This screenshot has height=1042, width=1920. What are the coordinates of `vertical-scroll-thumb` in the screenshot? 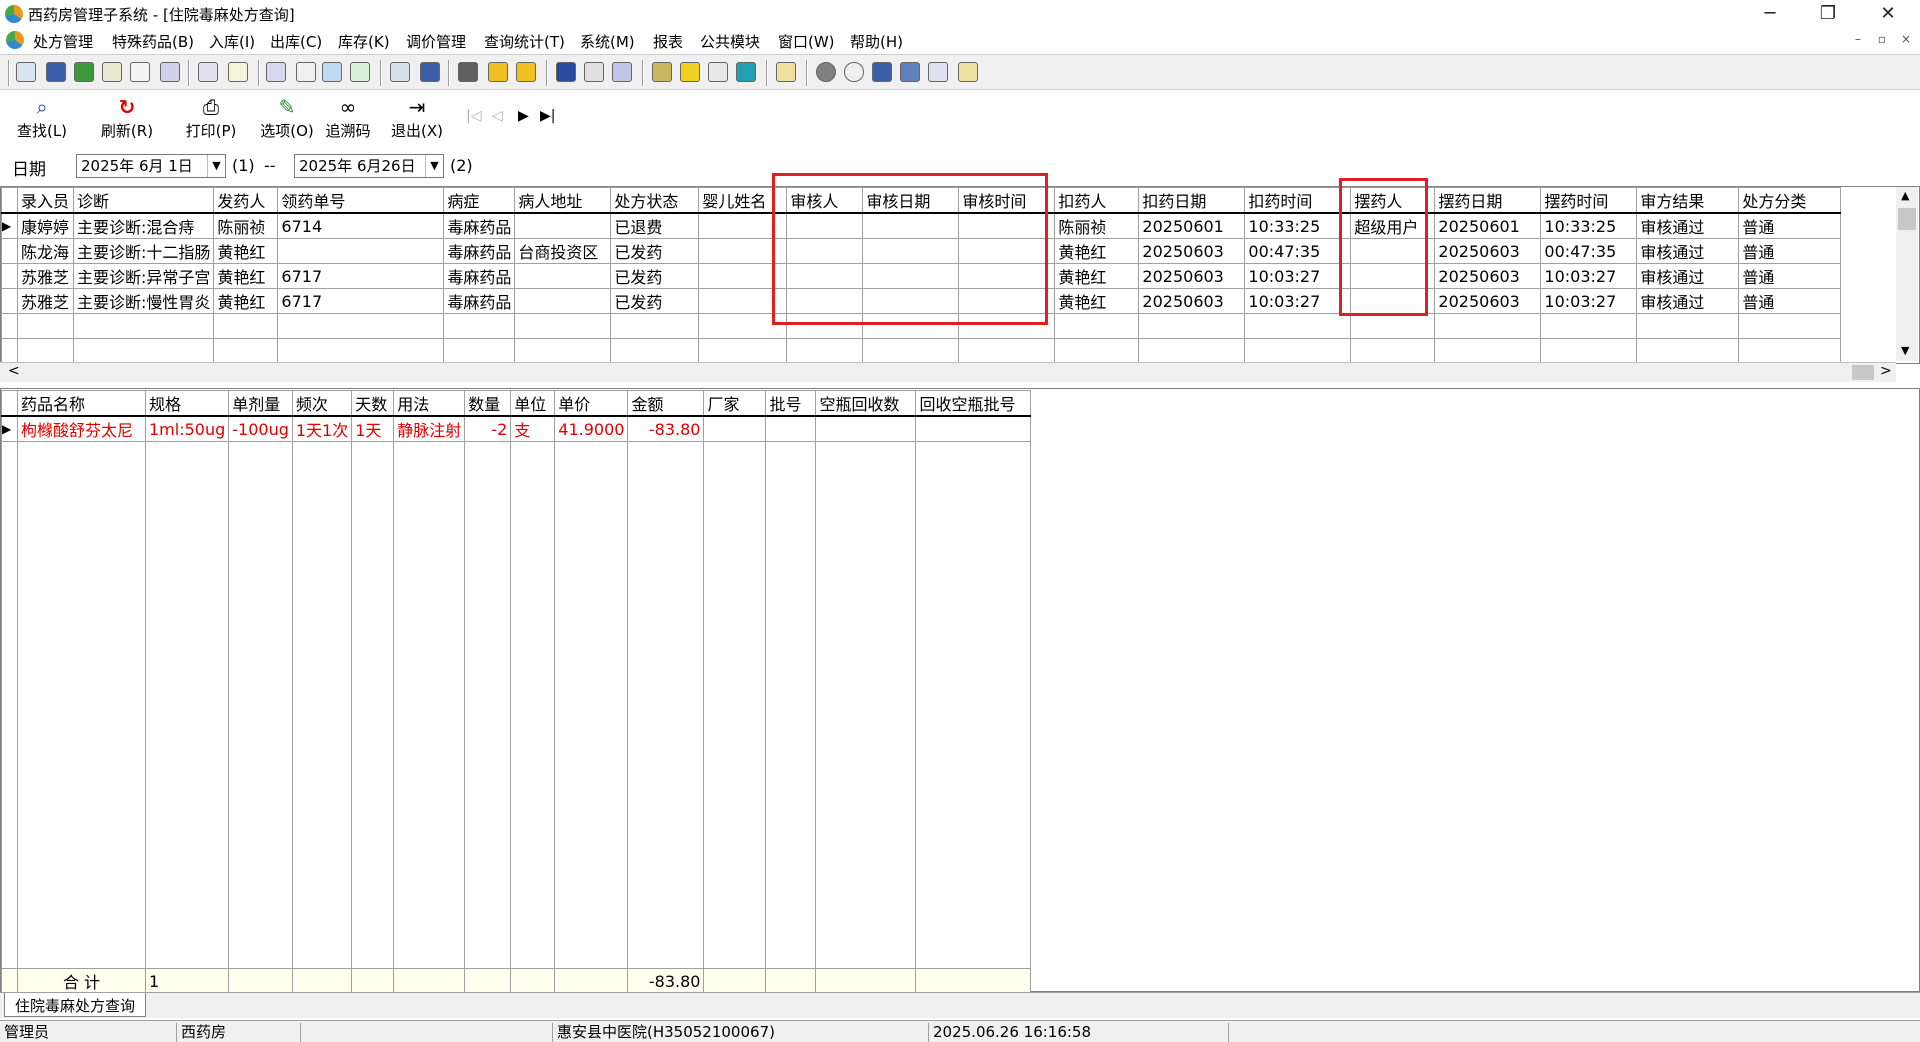 It's located at (1907, 219).